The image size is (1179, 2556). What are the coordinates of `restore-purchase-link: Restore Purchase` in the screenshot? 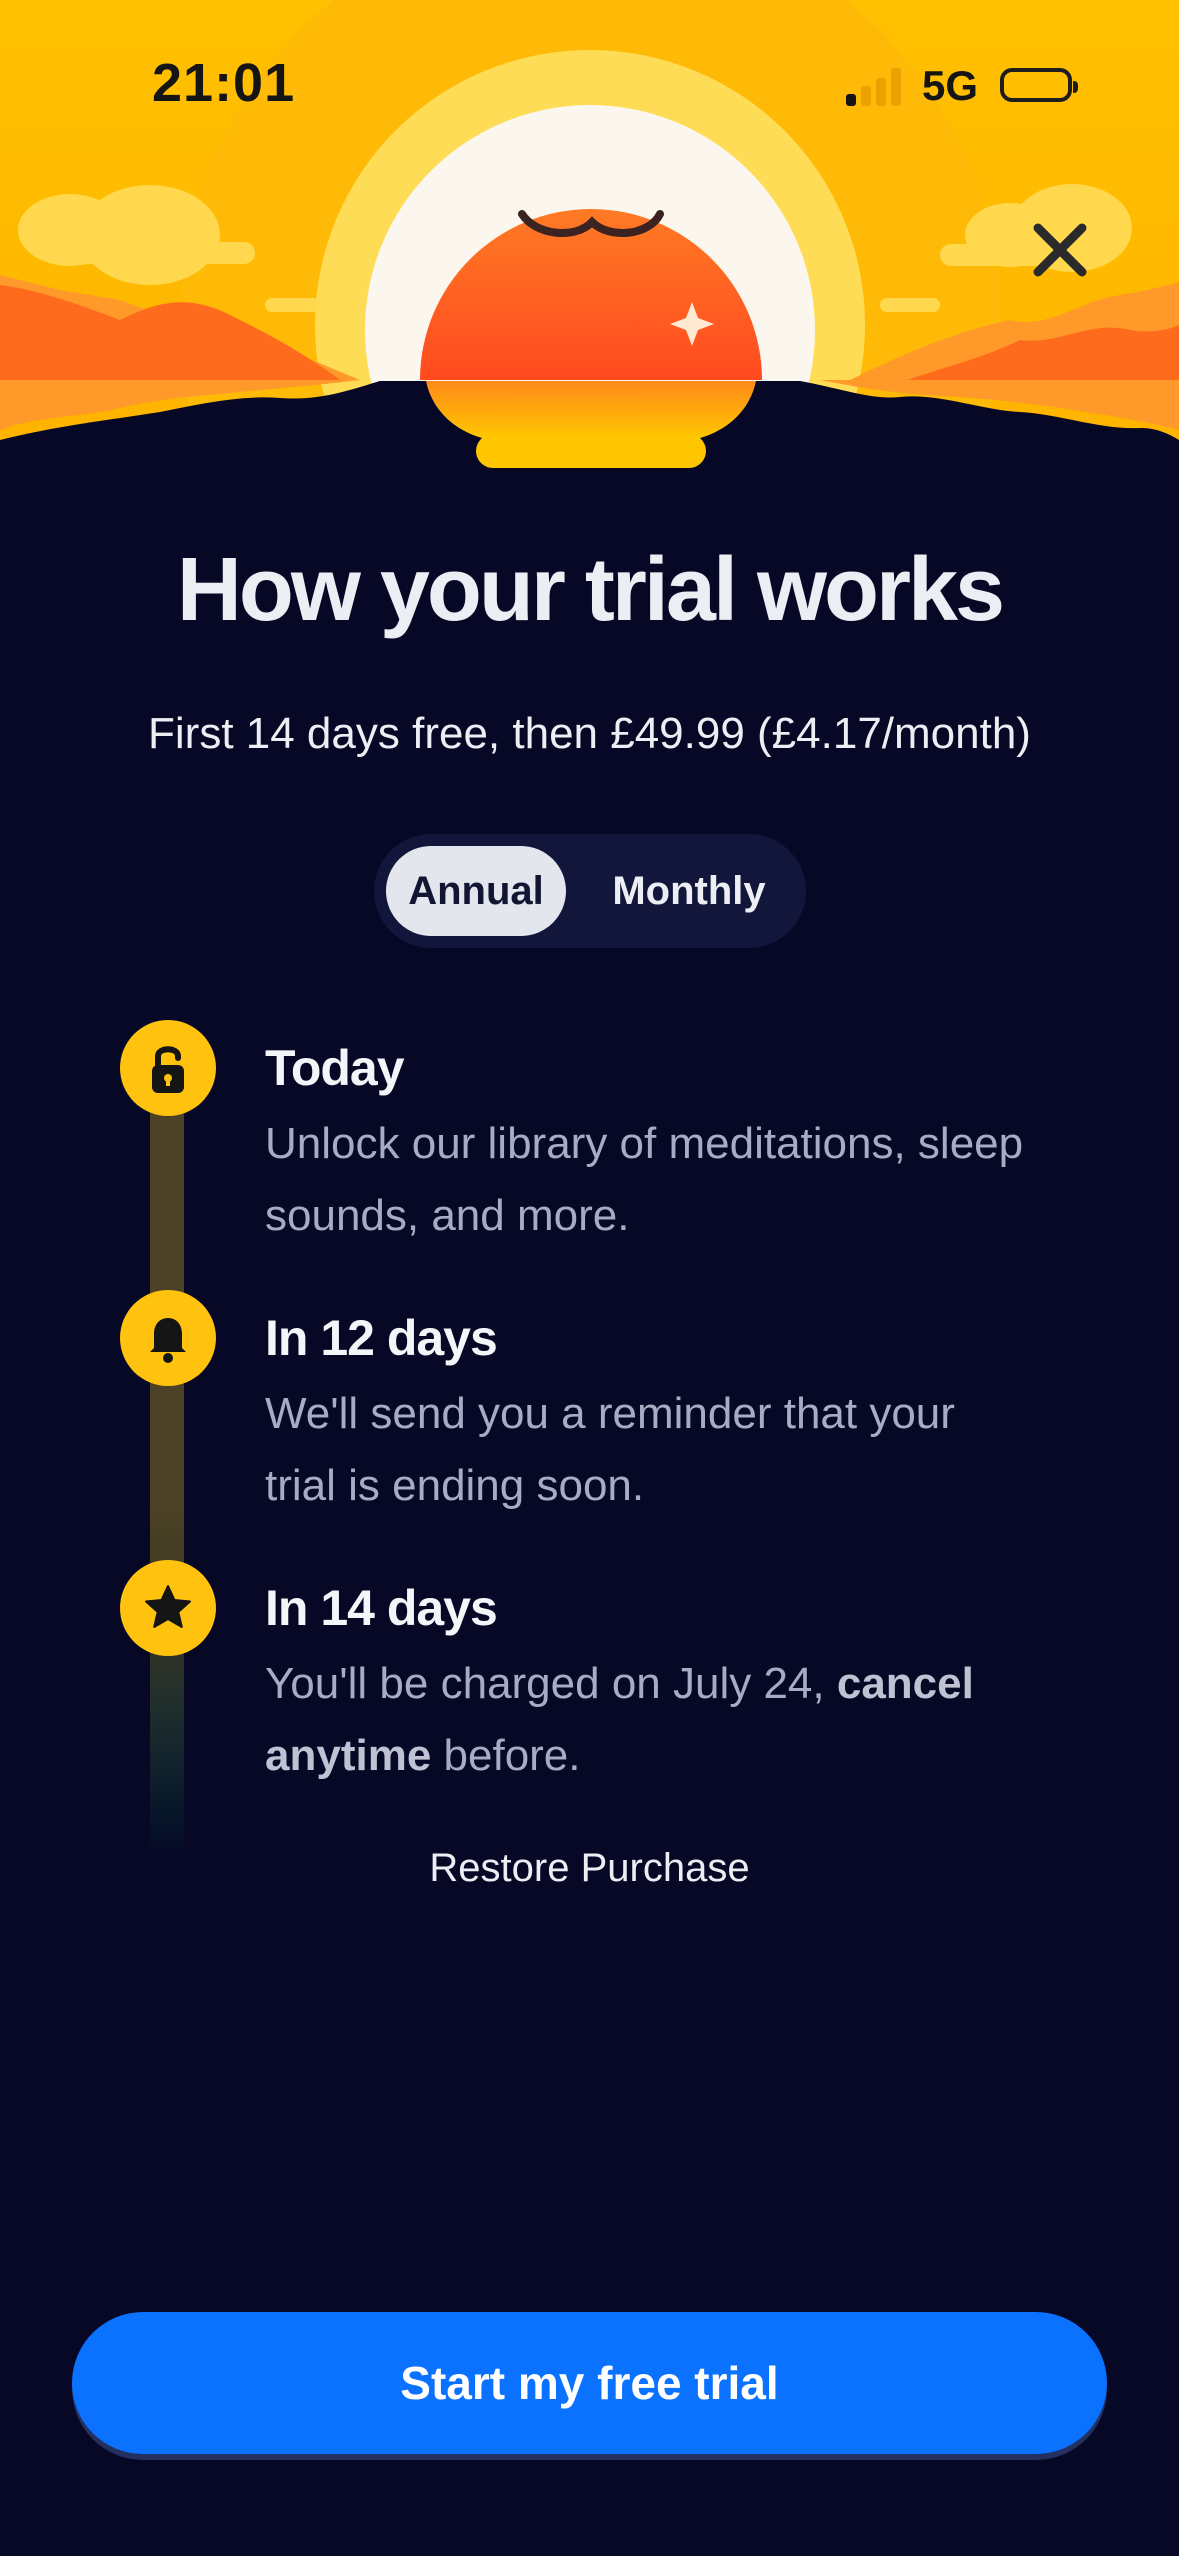 It's located at (589, 1868).